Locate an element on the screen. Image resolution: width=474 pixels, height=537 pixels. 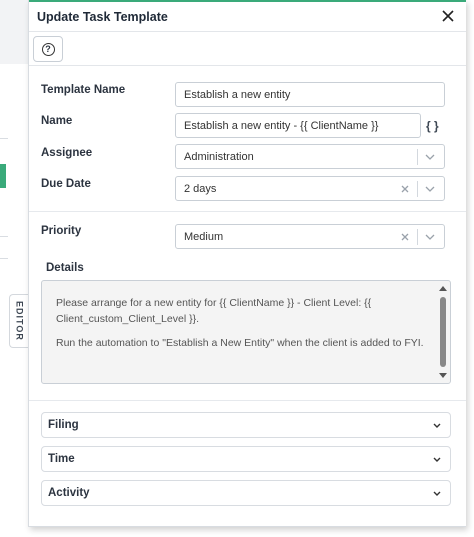
due-date-select: 2 days is located at coordinates (310, 188).